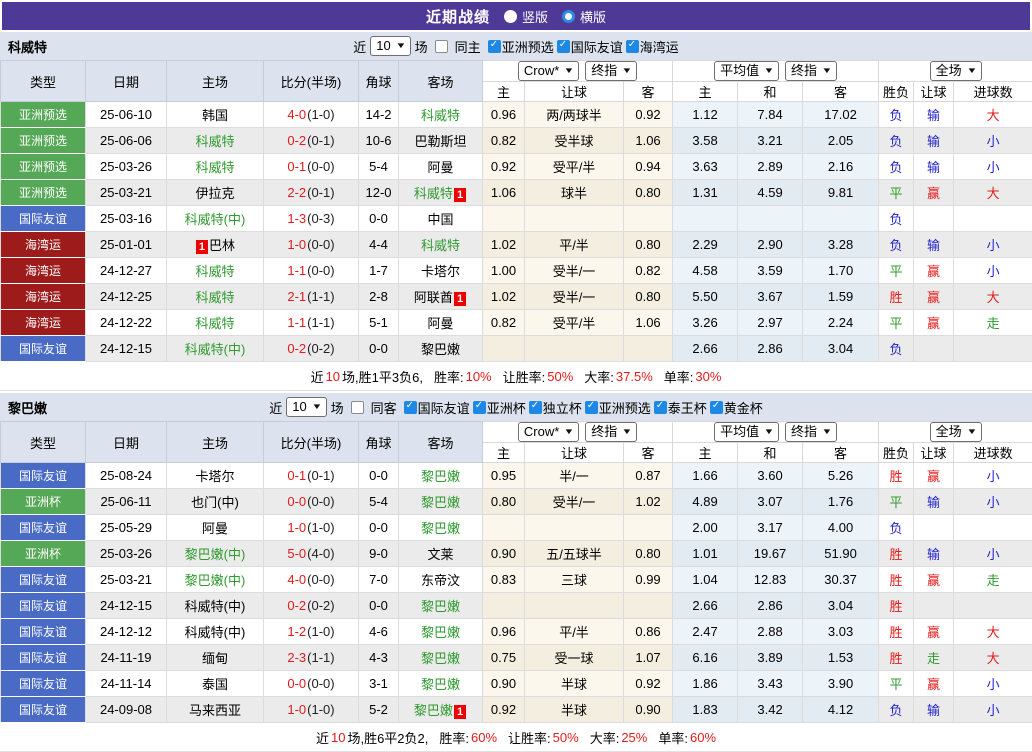 The image size is (1032, 752). I want to click on home-team-name: 黎巴嫩(中), so click(215, 554).